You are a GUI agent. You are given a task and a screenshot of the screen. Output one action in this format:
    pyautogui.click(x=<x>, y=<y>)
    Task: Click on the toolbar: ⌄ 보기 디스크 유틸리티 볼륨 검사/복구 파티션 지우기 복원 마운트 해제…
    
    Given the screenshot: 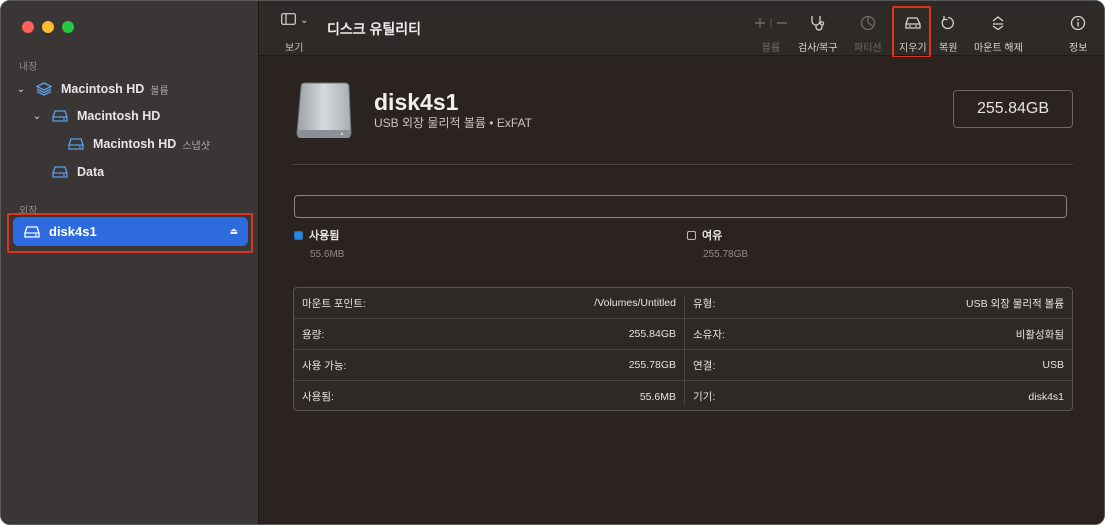 What is the action you would take?
    pyautogui.click(x=681, y=29)
    